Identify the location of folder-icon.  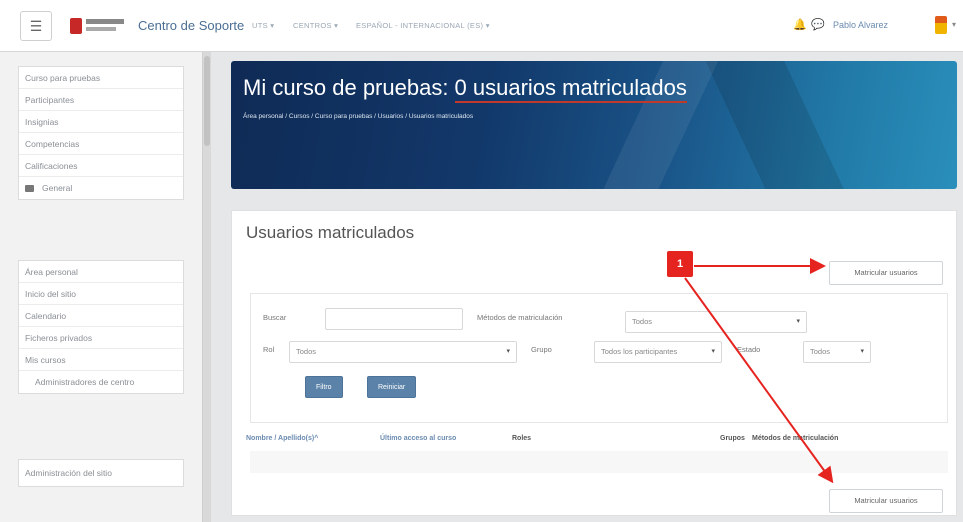
(29, 189).